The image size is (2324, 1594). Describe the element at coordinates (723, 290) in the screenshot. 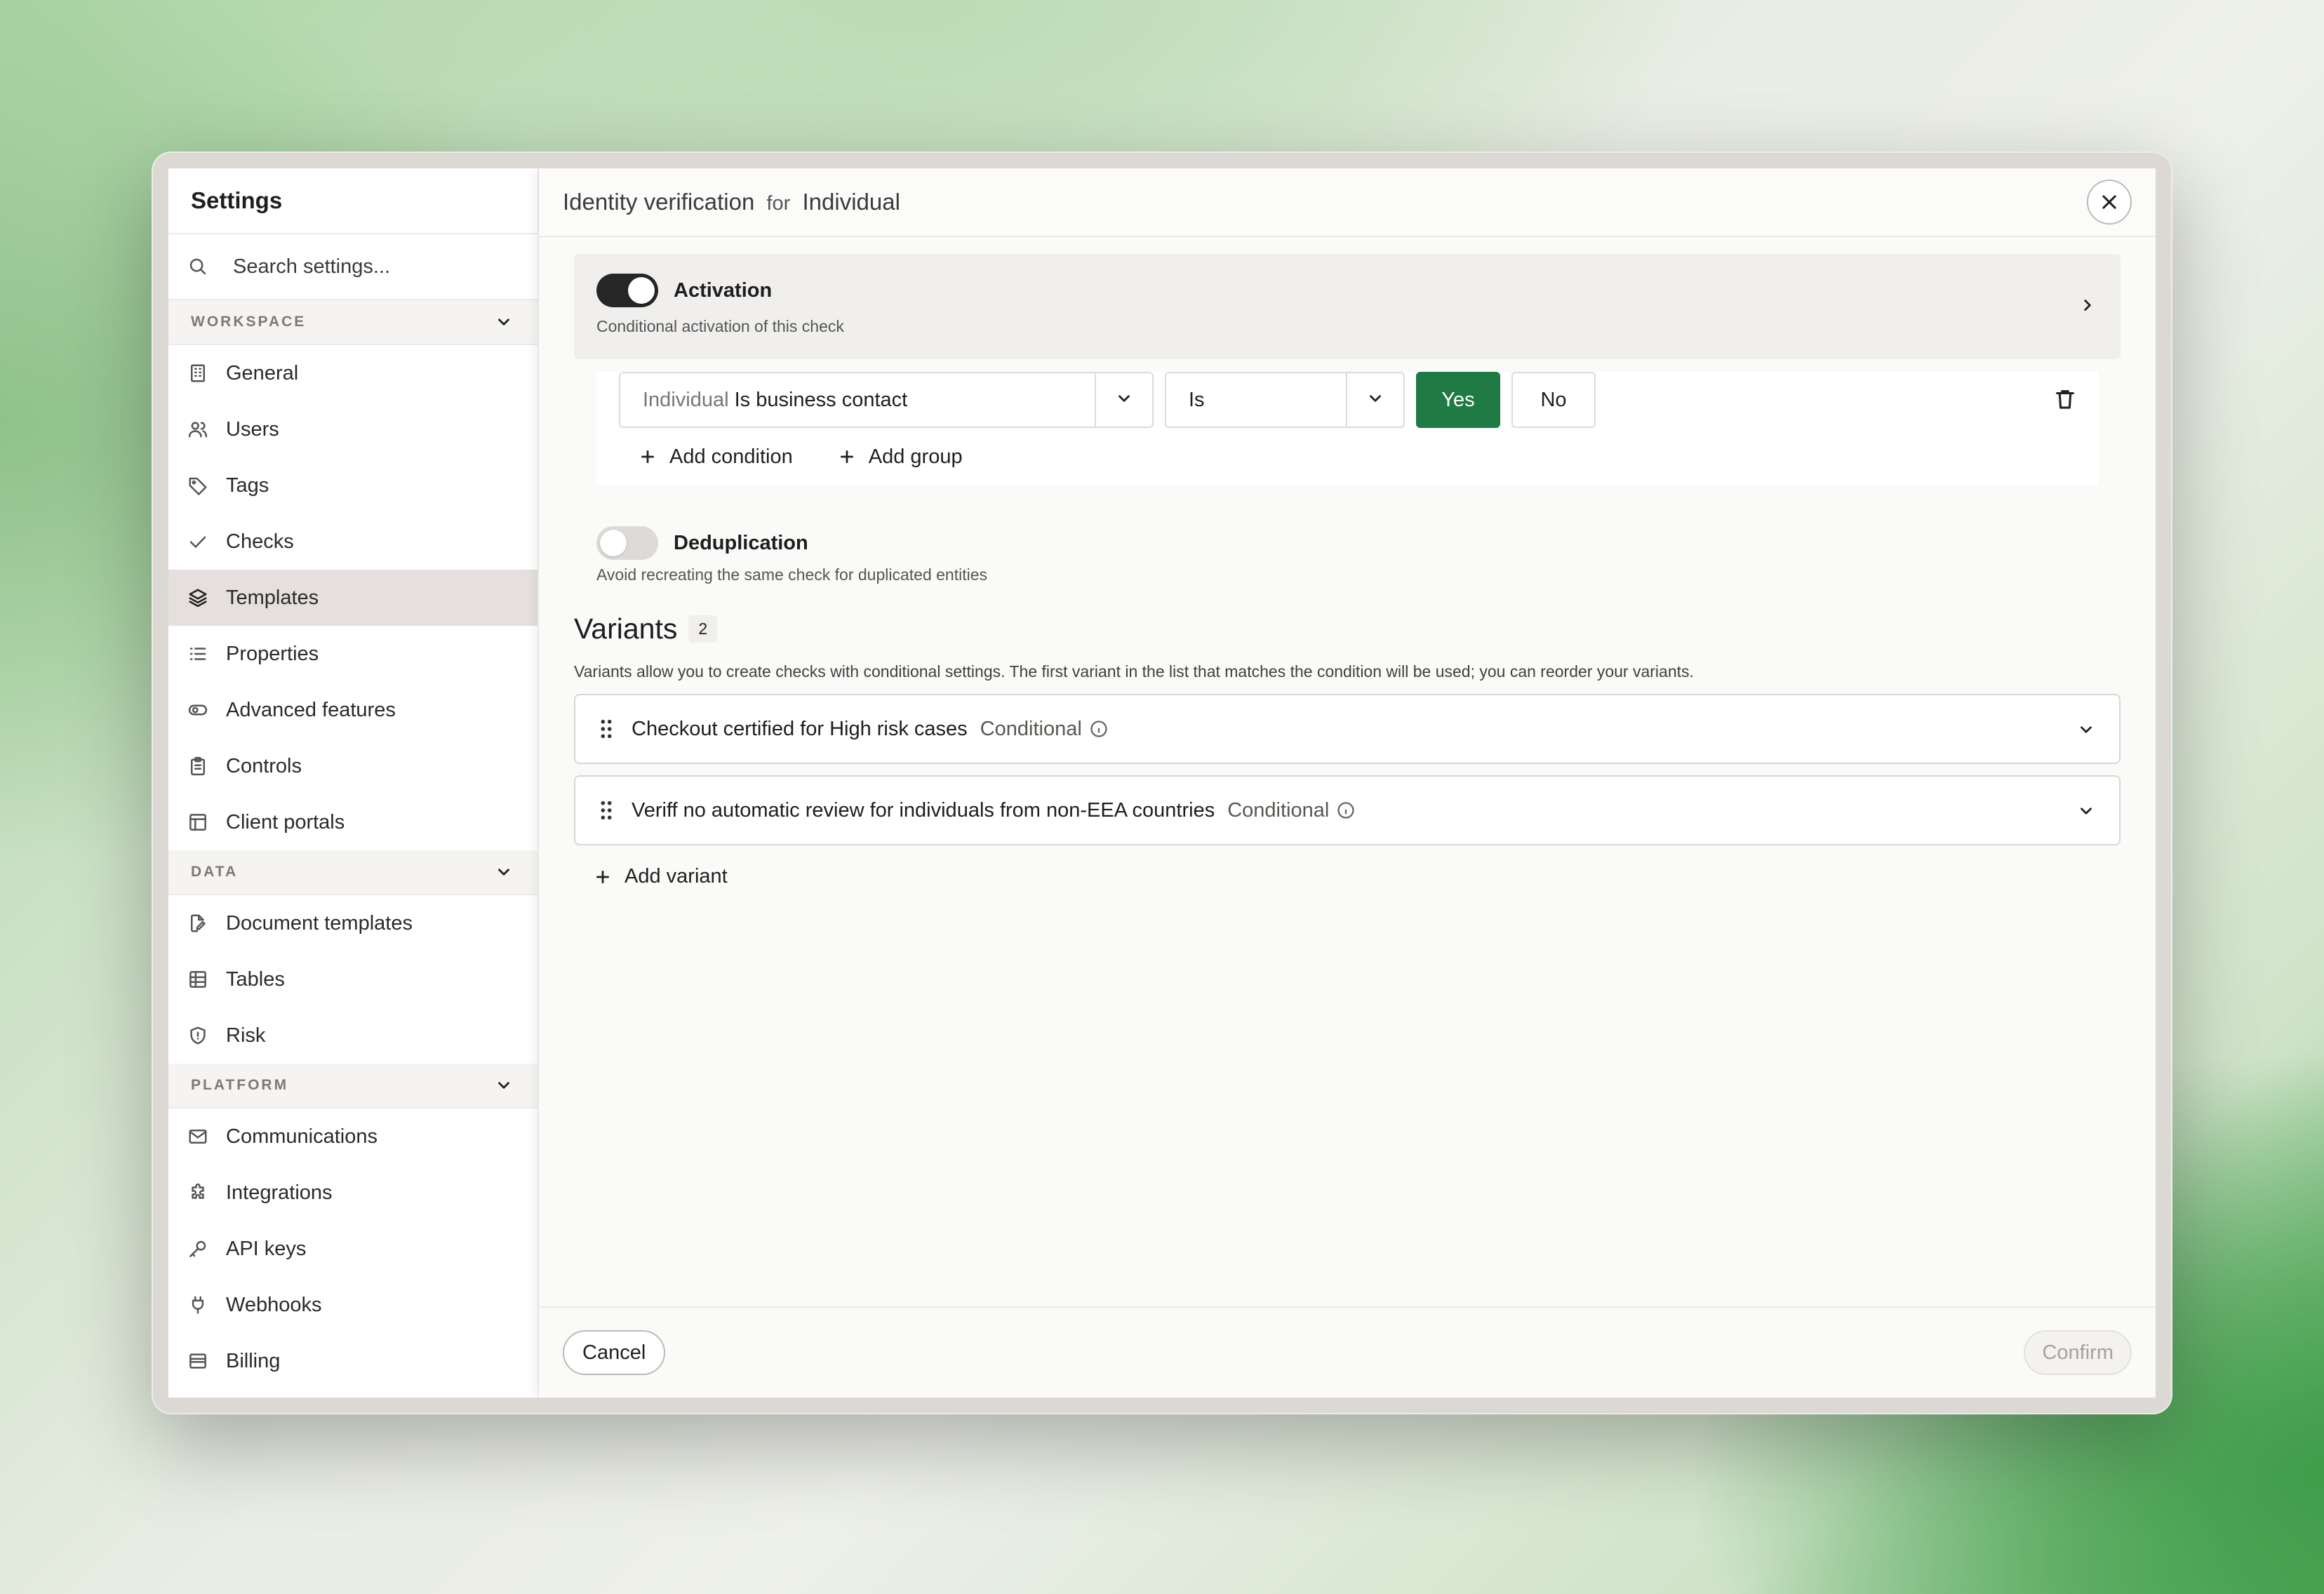

I see `activation-title: Activation` at that location.